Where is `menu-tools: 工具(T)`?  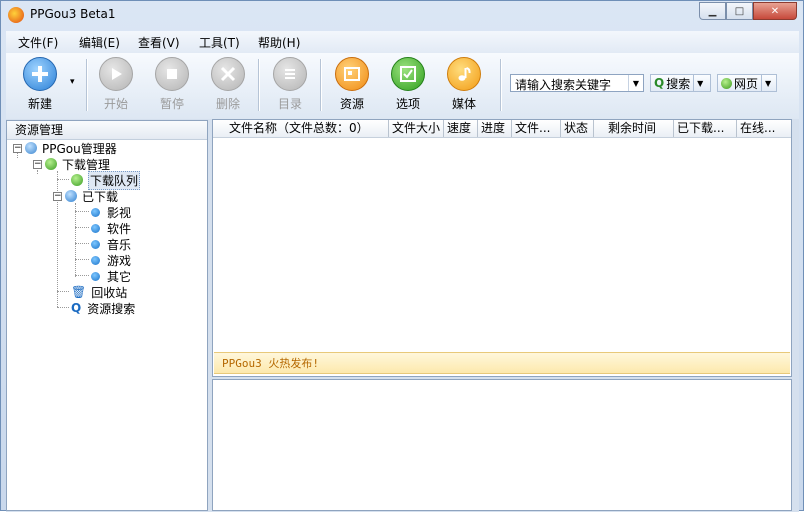 menu-tools: 工具(T) is located at coordinates (219, 42).